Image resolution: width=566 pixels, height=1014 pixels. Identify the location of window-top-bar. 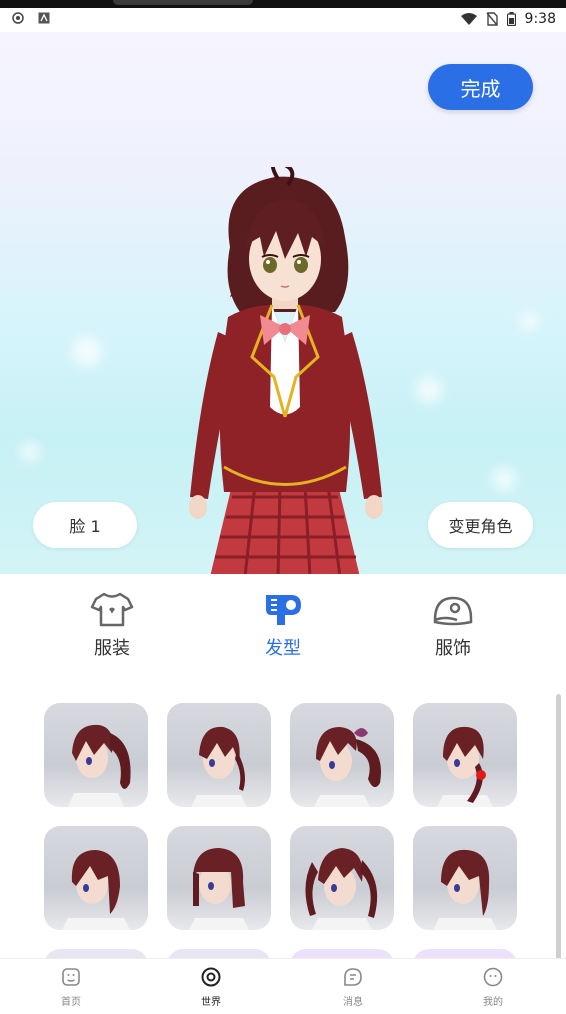
(283, 4).